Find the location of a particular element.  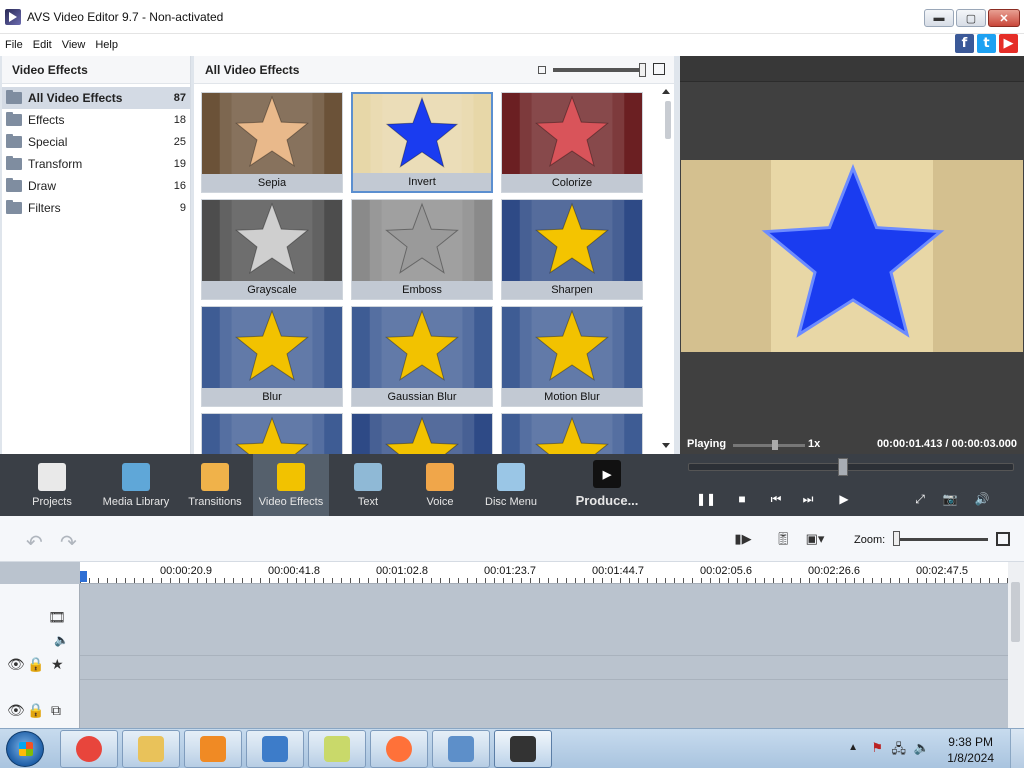

start-button is located at coordinates (25, 749).